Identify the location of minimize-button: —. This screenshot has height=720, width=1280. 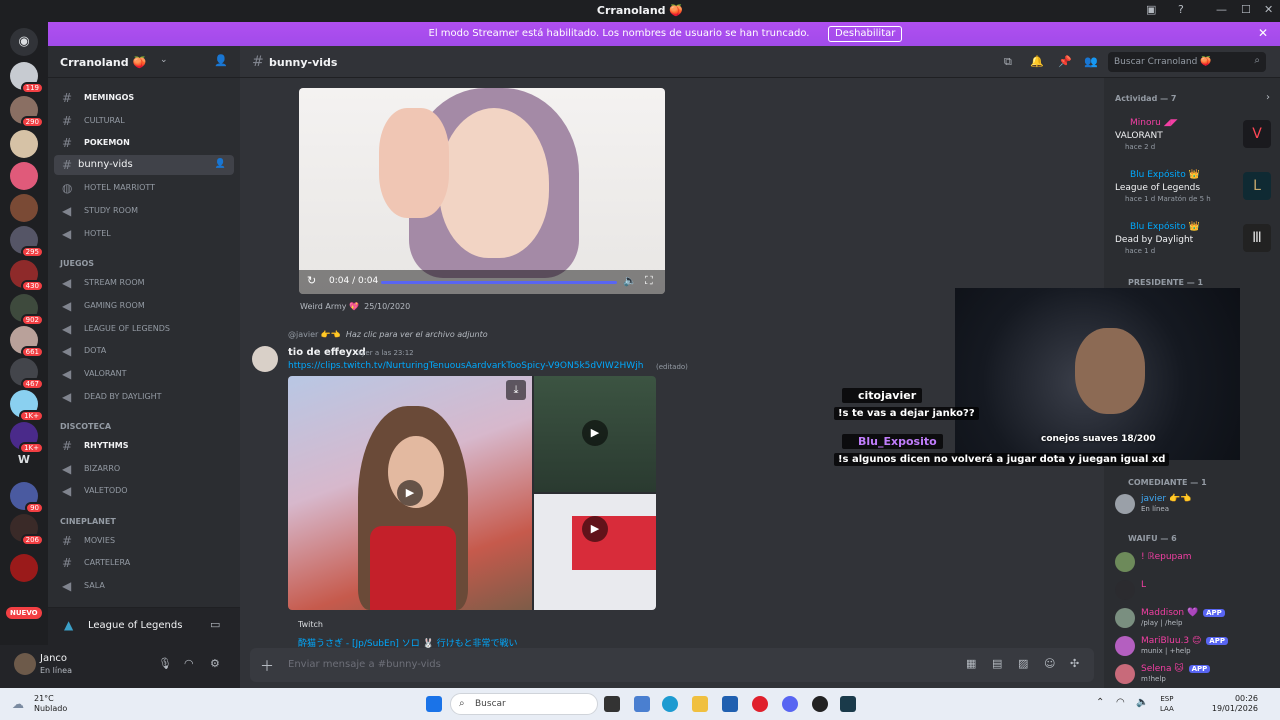
(1221, 9).